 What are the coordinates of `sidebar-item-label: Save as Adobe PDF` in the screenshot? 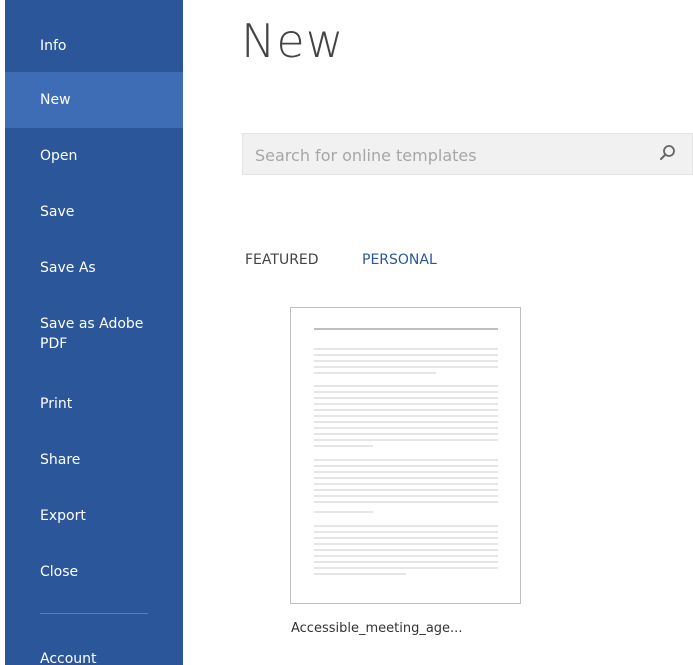 It's located at (92, 334).